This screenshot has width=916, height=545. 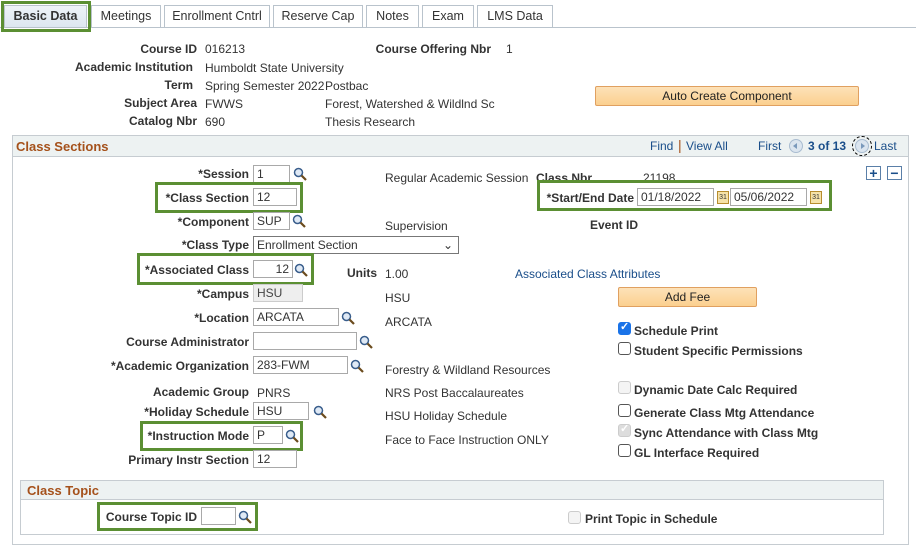 I want to click on term-label: Term, so click(x=178, y=85).